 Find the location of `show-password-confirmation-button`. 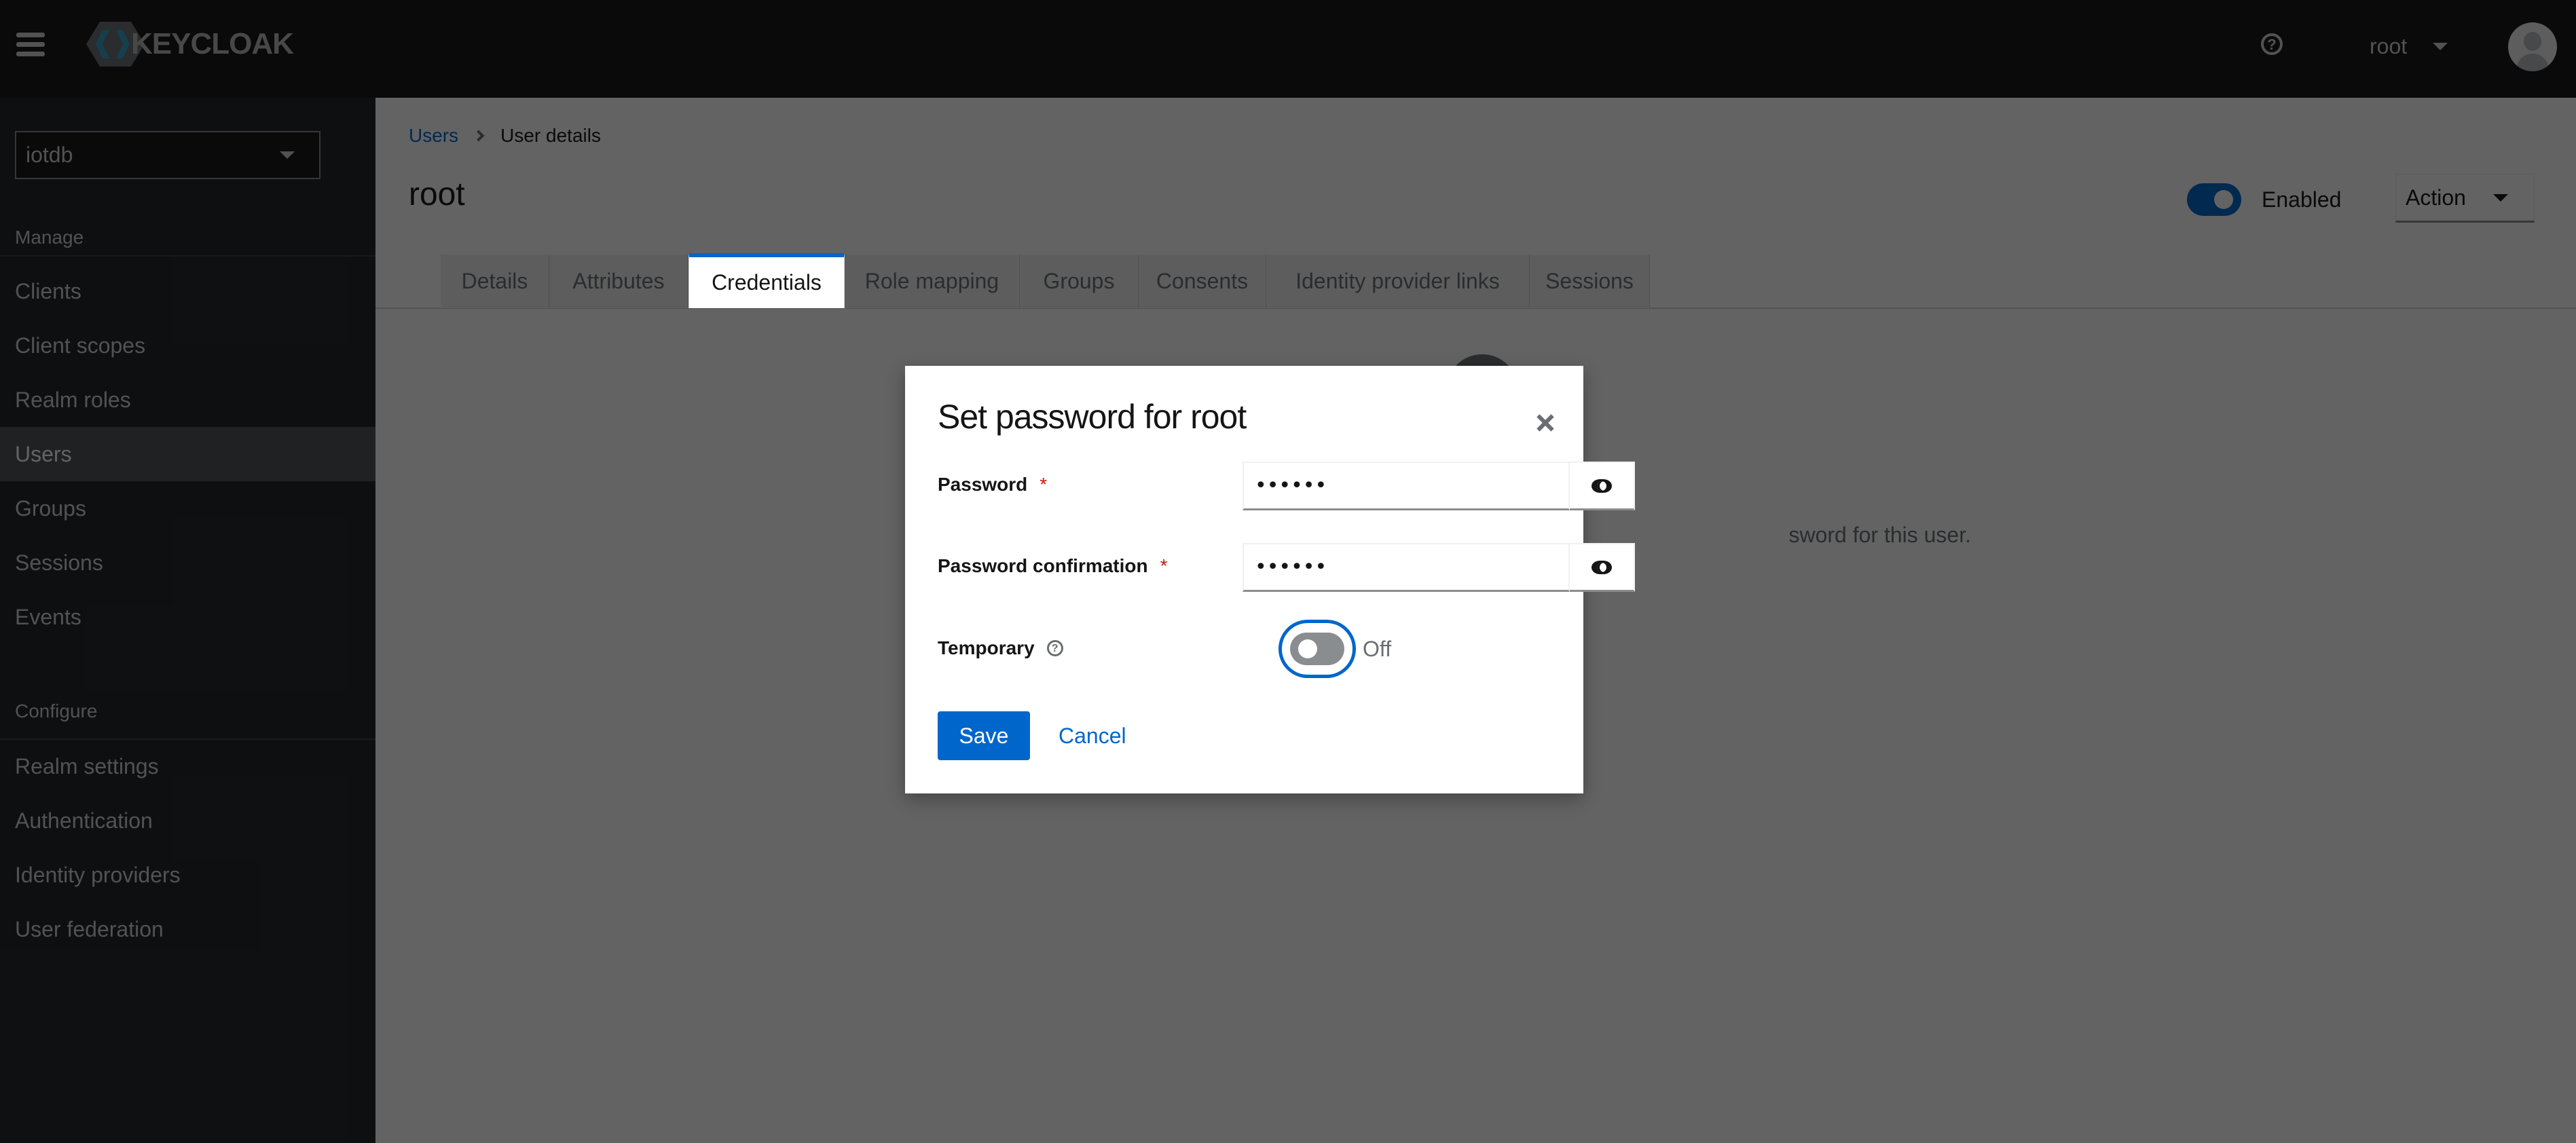

show-password-confirmation-button is located at coordinates (1602, 567).